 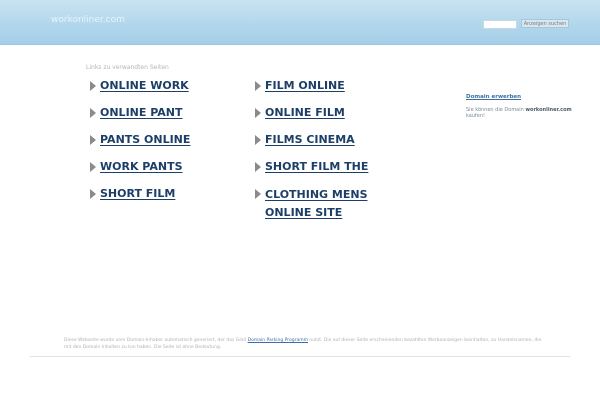 I want to click on sidebar-text-after: kaufen!, so click(x=476, y=116).